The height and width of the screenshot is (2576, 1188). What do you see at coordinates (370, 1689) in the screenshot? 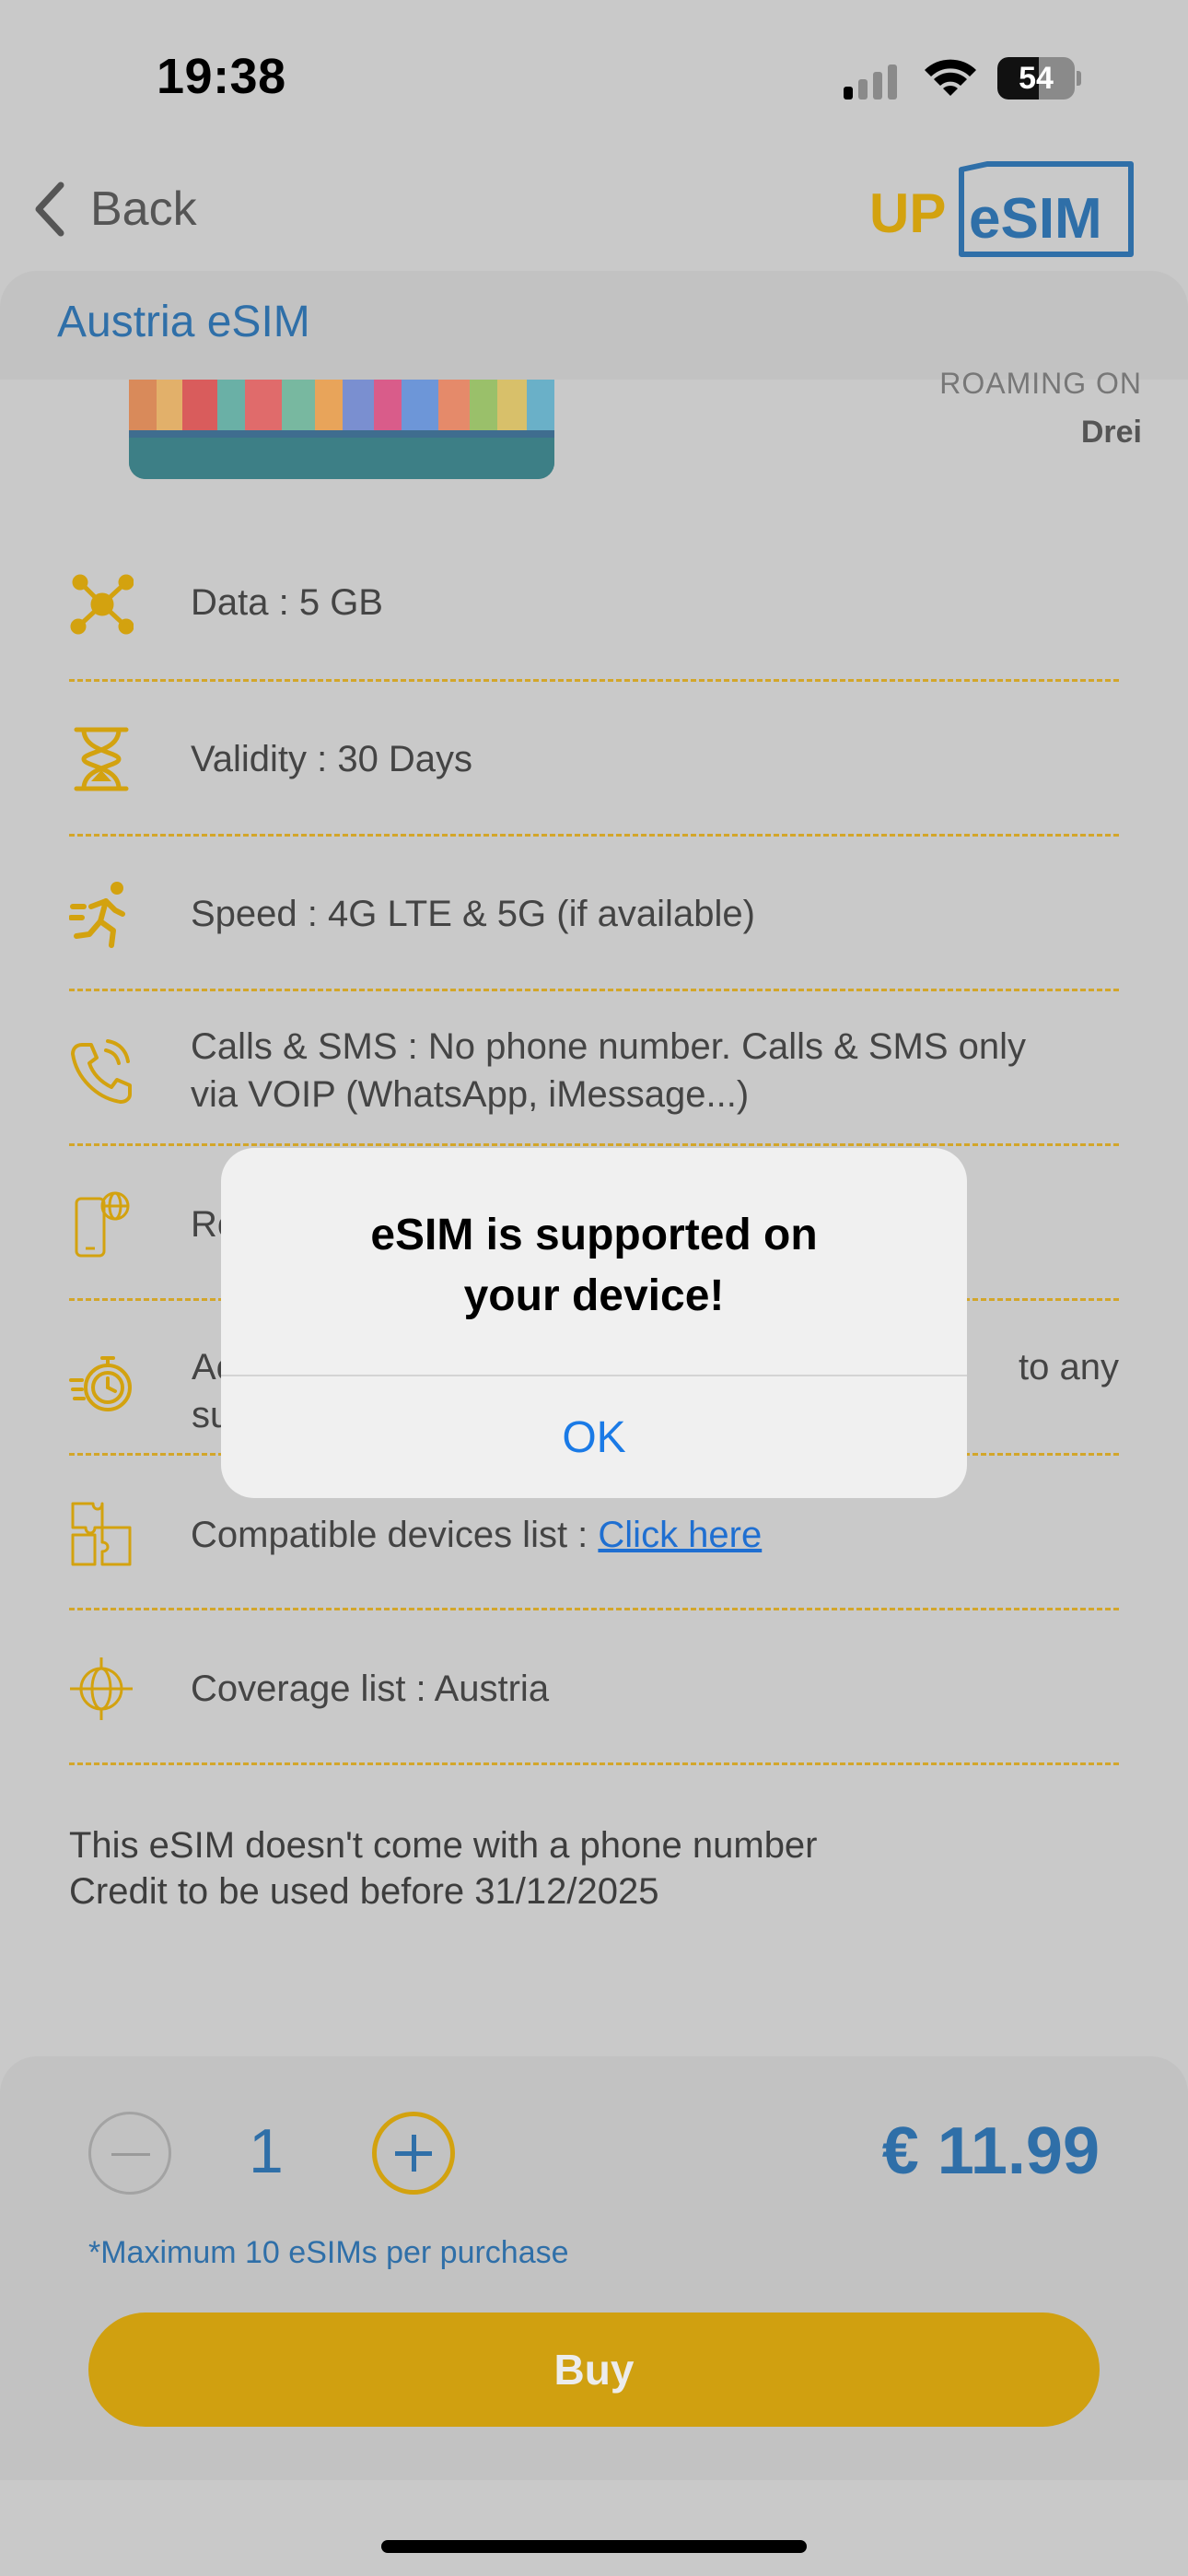
I see `feature-text: Coverage list : Austria` at bounding box center [370, 1689].